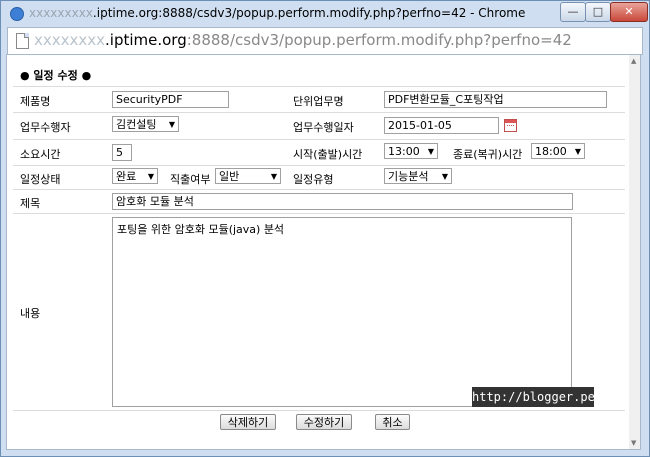 The width and height of the screenshot is (650, 457). I want to click on status-select-value: 완료, so click(126, 176).